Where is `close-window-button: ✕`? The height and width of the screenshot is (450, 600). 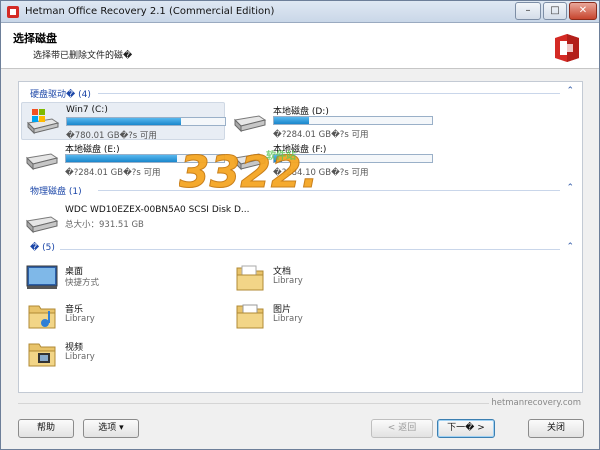 close-window-button: ✕ is located at coordinates (583, 11).